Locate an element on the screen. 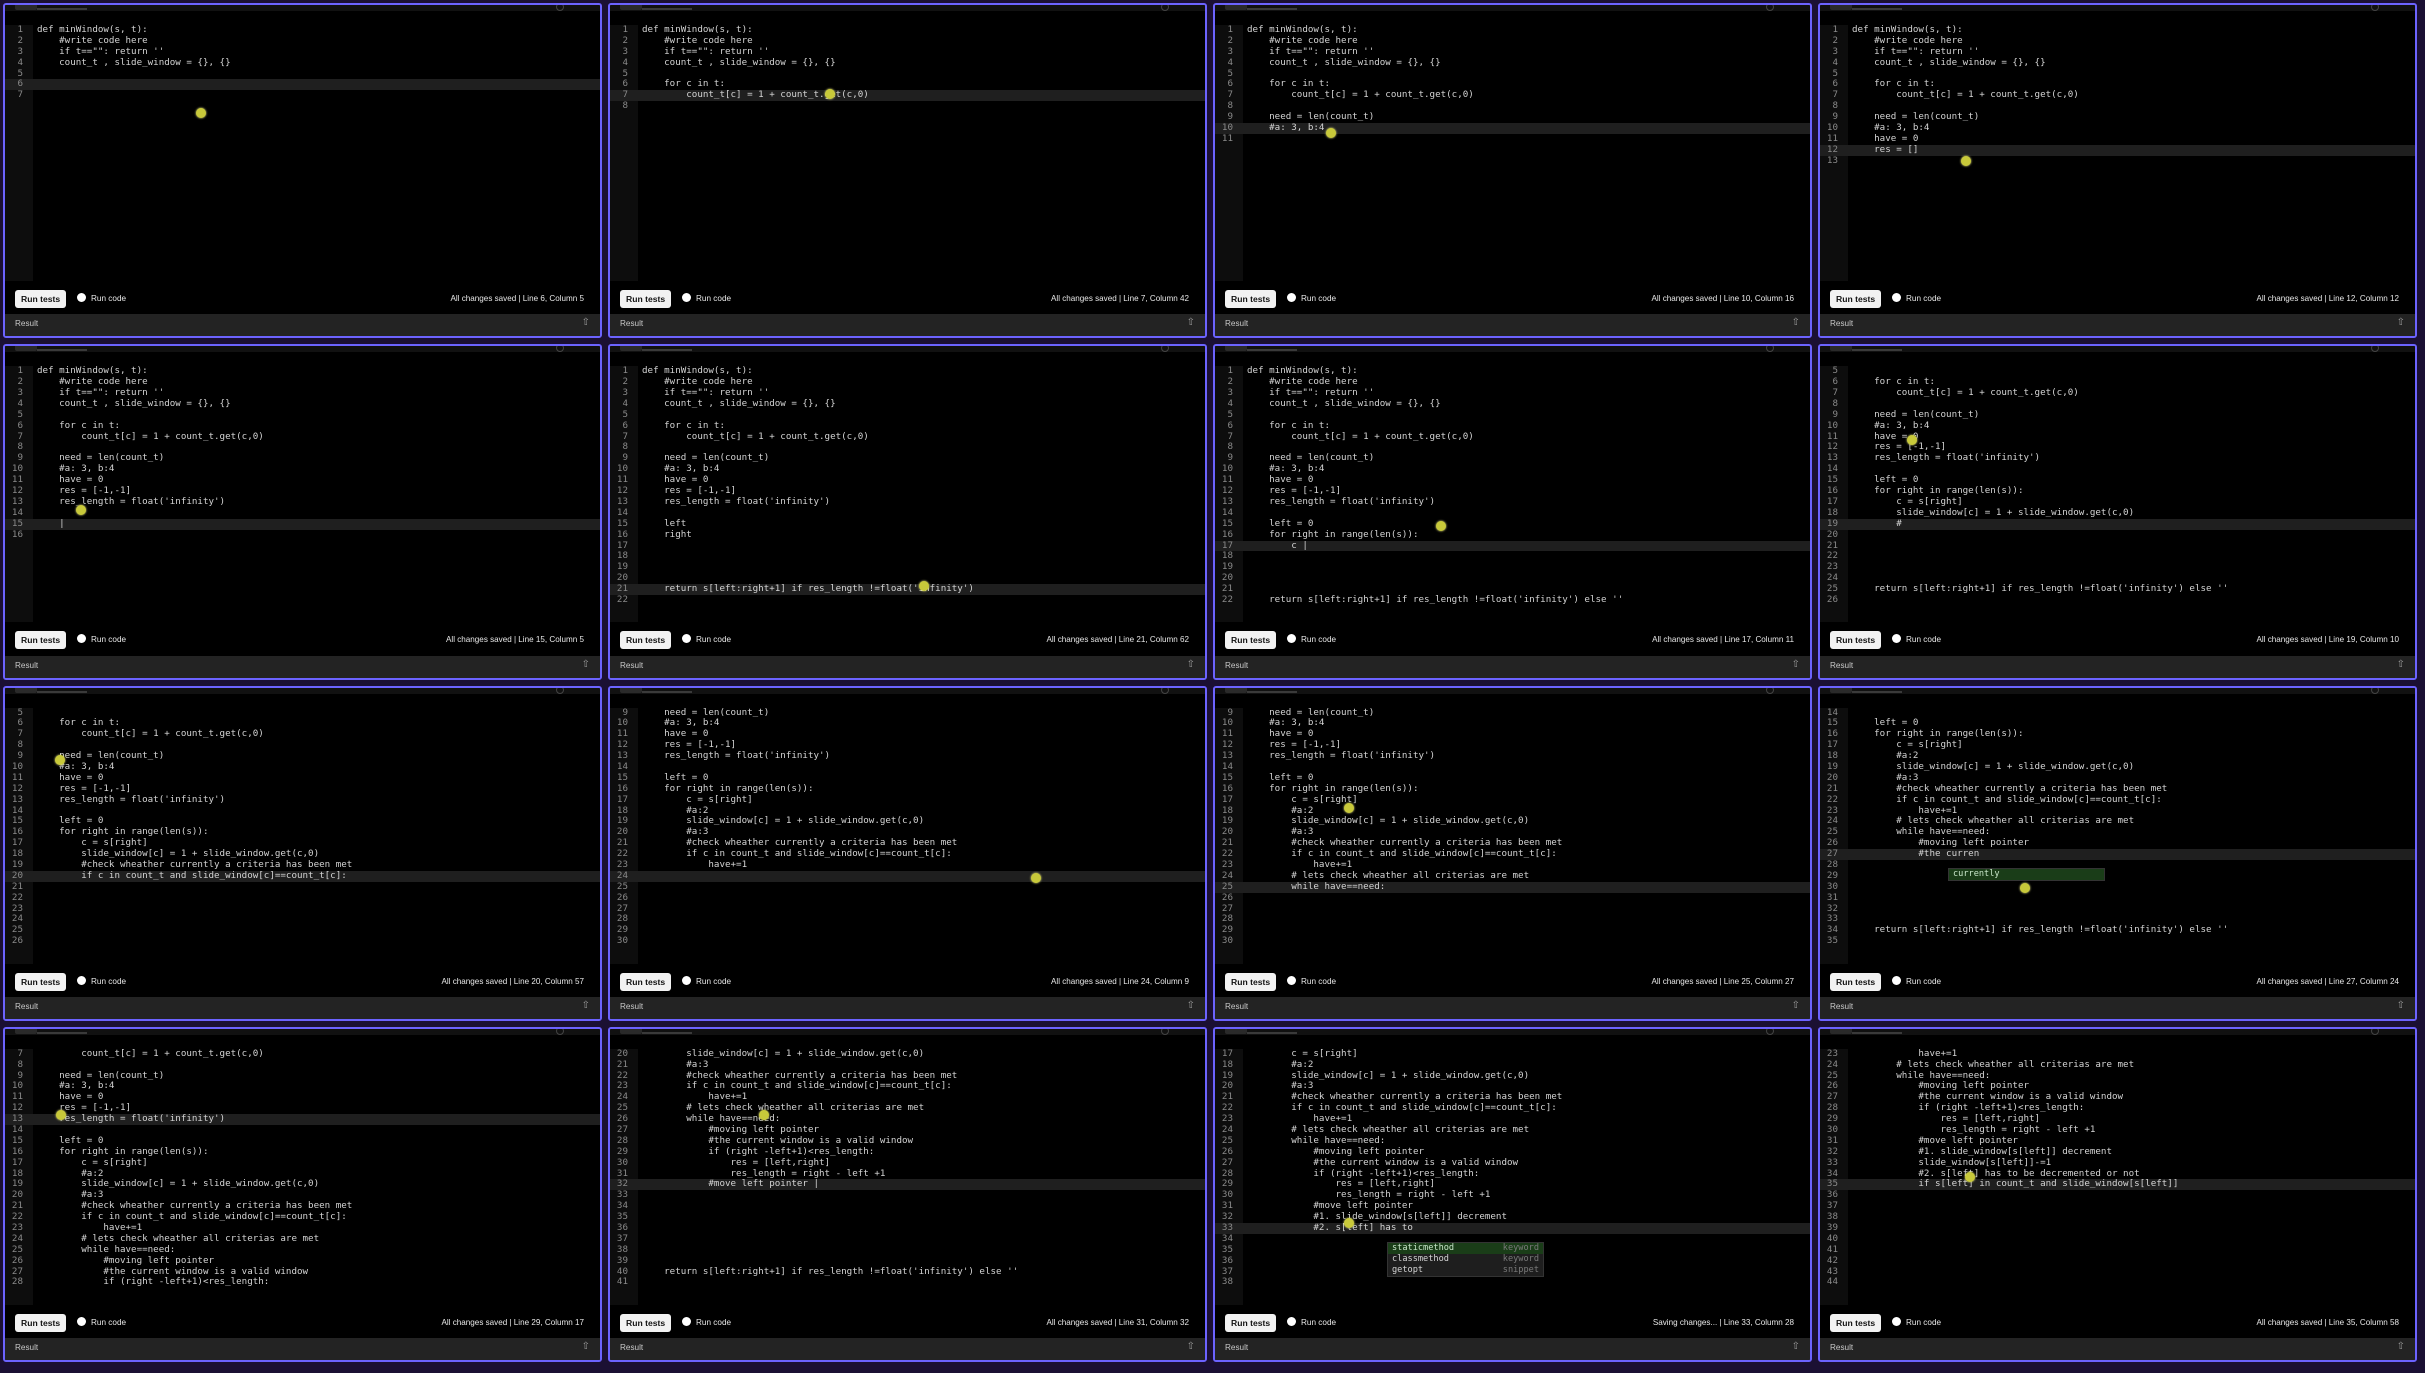 The width and height of the screenshot is (2425, 1373). autocomplete-option: getopt snippet is located at coordinates (1465, 1270).